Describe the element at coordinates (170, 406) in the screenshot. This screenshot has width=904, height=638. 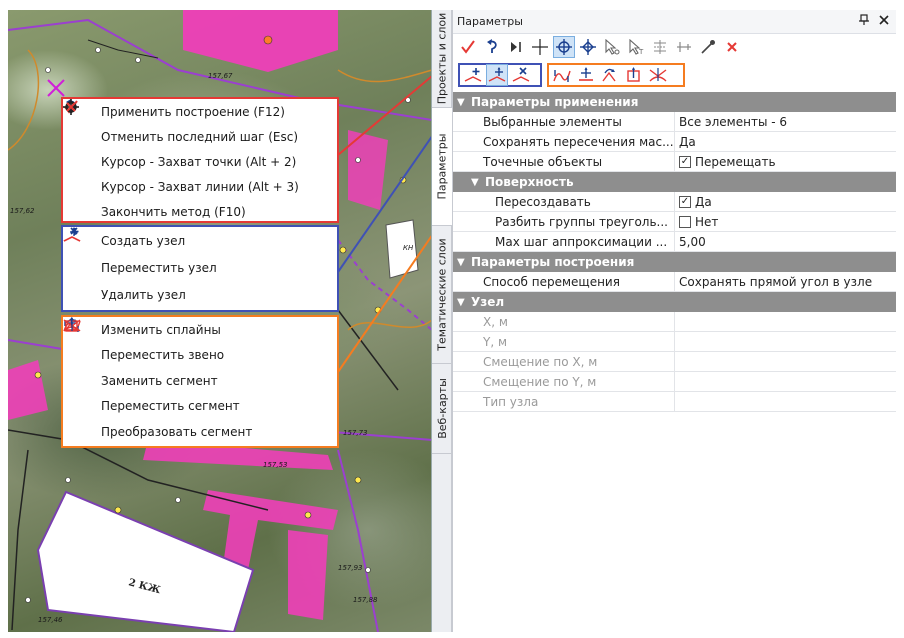
I see `legend-label: Переместить сегмент` at that location.